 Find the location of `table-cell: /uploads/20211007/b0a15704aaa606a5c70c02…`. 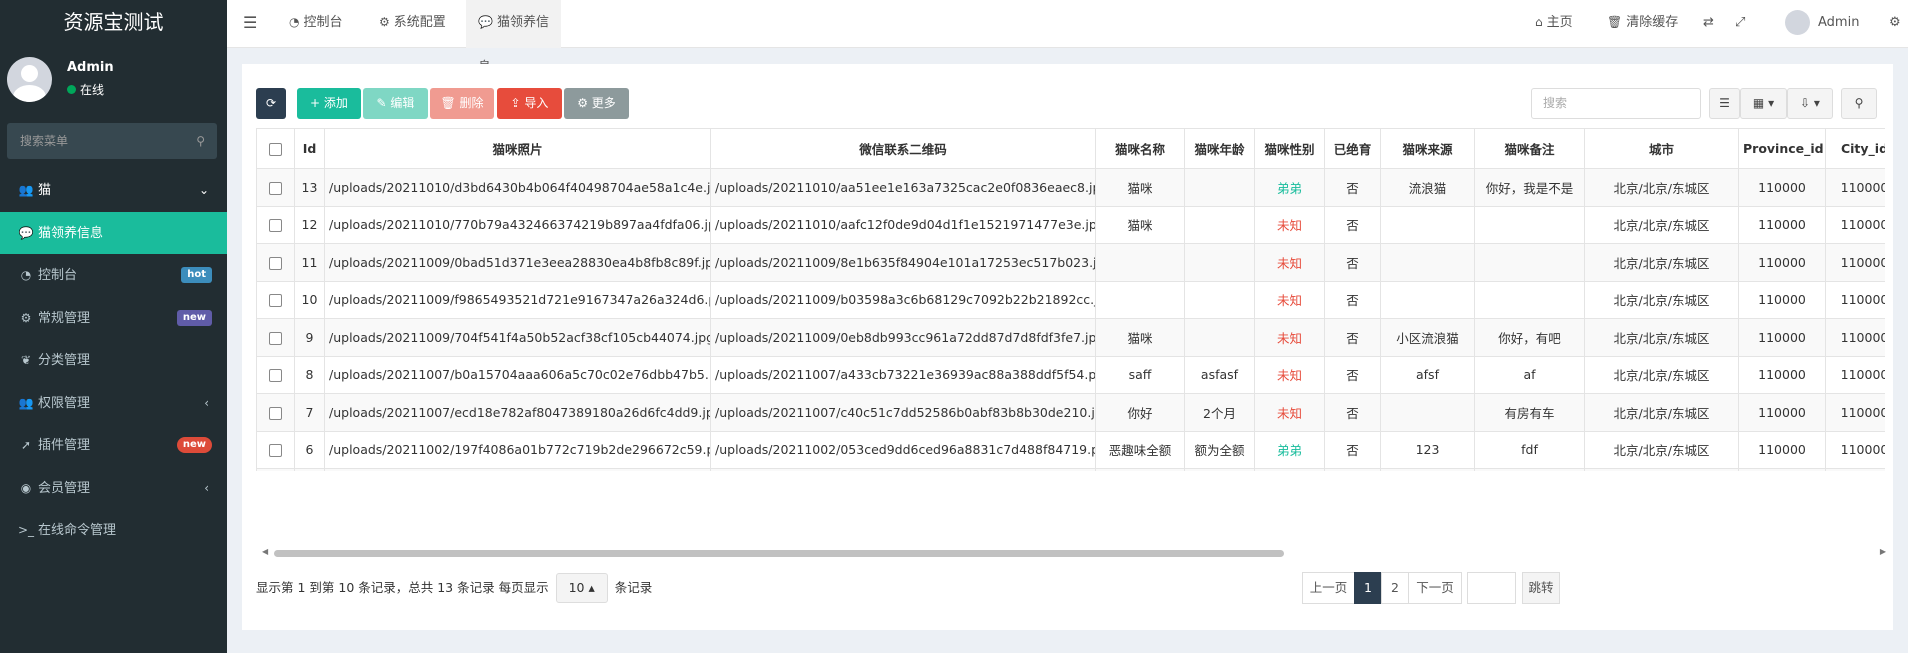

table-cell: /uploads/20211007/b0a15704aaa606a5c70c02… is located at coordinates (517, 374).